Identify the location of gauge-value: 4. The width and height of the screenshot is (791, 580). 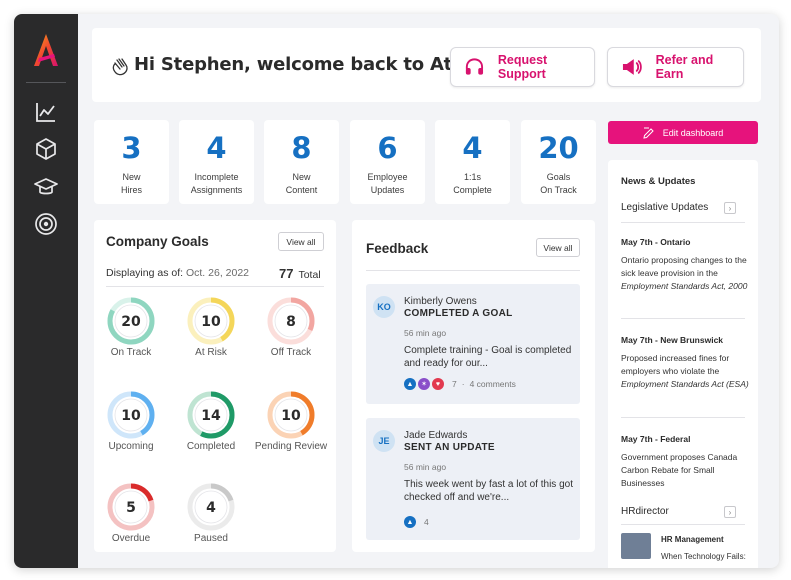
(211, 508).